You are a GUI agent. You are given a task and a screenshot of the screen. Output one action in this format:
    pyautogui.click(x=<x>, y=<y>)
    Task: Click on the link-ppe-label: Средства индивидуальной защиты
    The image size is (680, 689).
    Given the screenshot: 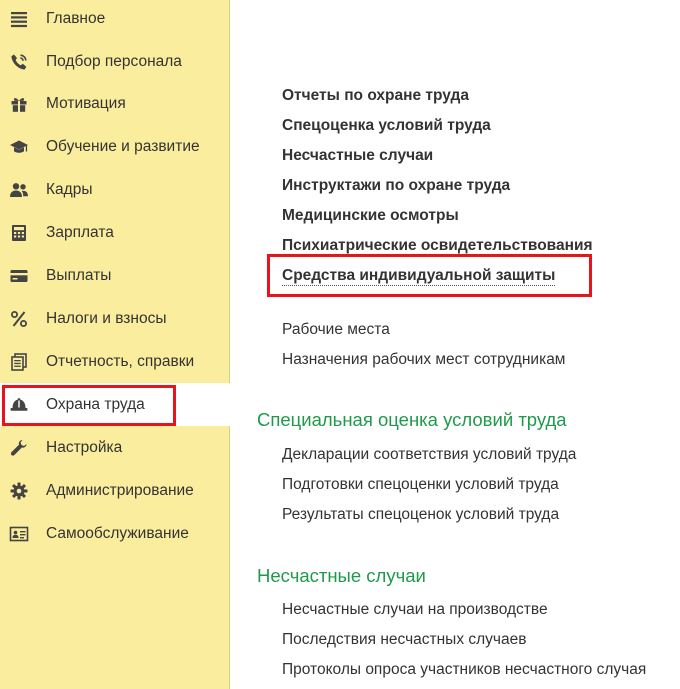 What is the action you would take?
    pyautogui.click(x=419, y=276)
    